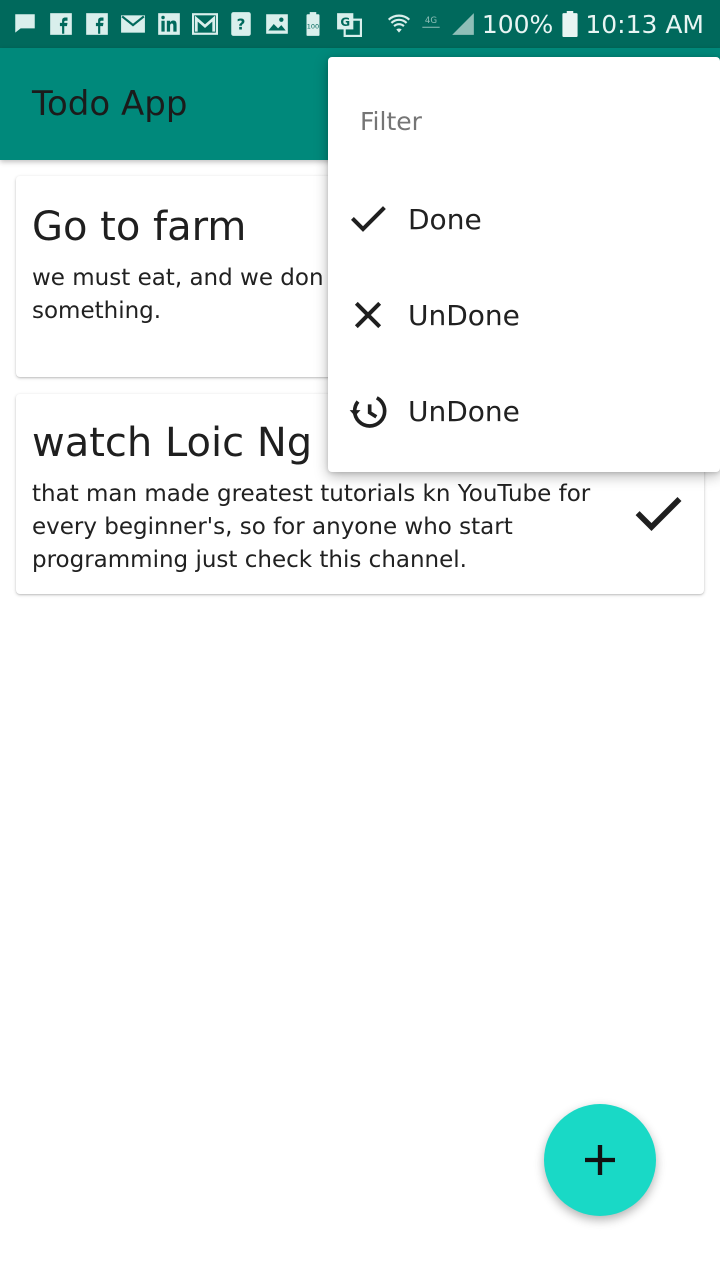 This screenshot has width=720, height=1280. I want to click on status-indicators: 4G 100% 10:13 AM, so click(545, 24).